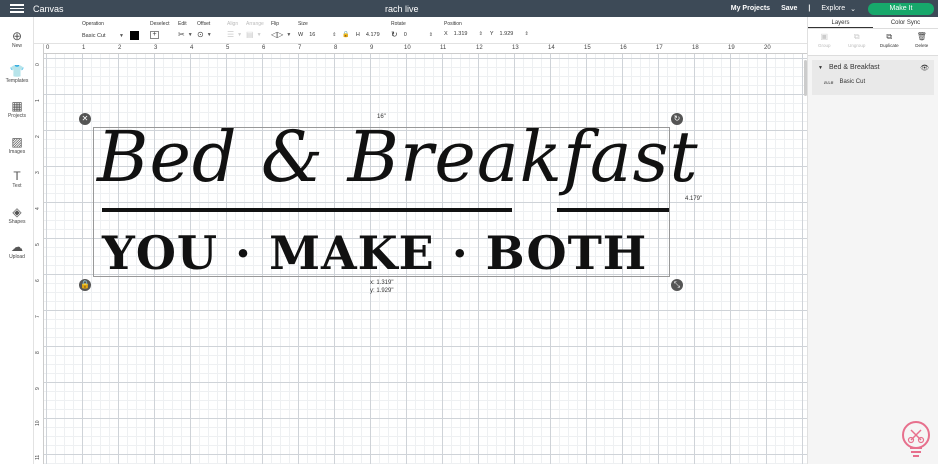 This screenshot has height=464, width=938. What do you see at coordinates (407, 48) in the screenshot?
I see `ruler-tick-label: 10` at bounding box center [407, 48].